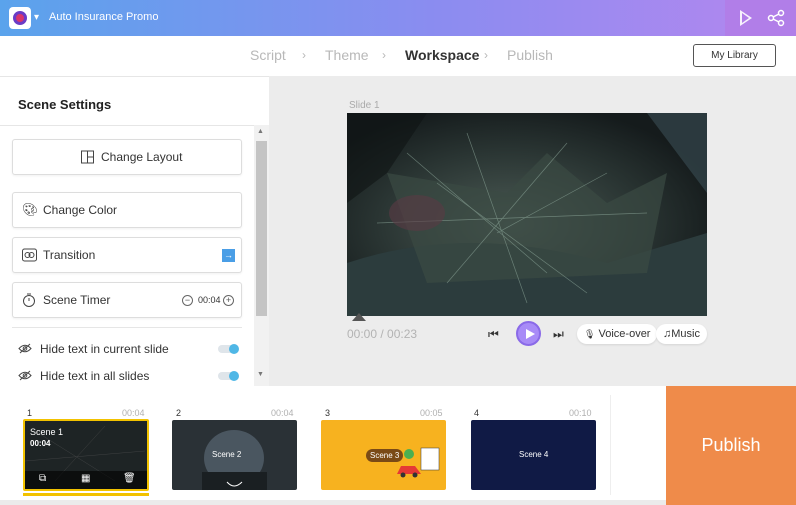 The width and height of the screenshot is (796, 505). What do you see at coordinates (383, 455) in the screenshot?
I see `scene-thumbnail-3: Scene 3` at bounding box center [383, 455].